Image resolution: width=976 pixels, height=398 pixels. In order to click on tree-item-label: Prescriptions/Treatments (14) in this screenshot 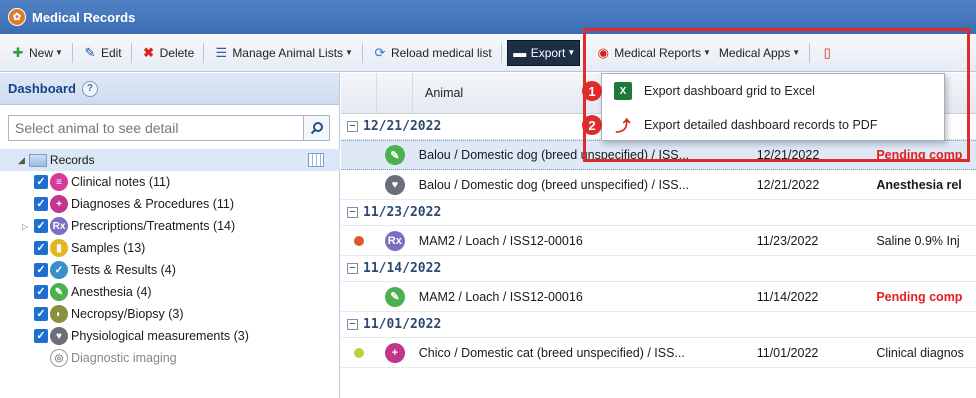, I will do `click(153, 226)`.